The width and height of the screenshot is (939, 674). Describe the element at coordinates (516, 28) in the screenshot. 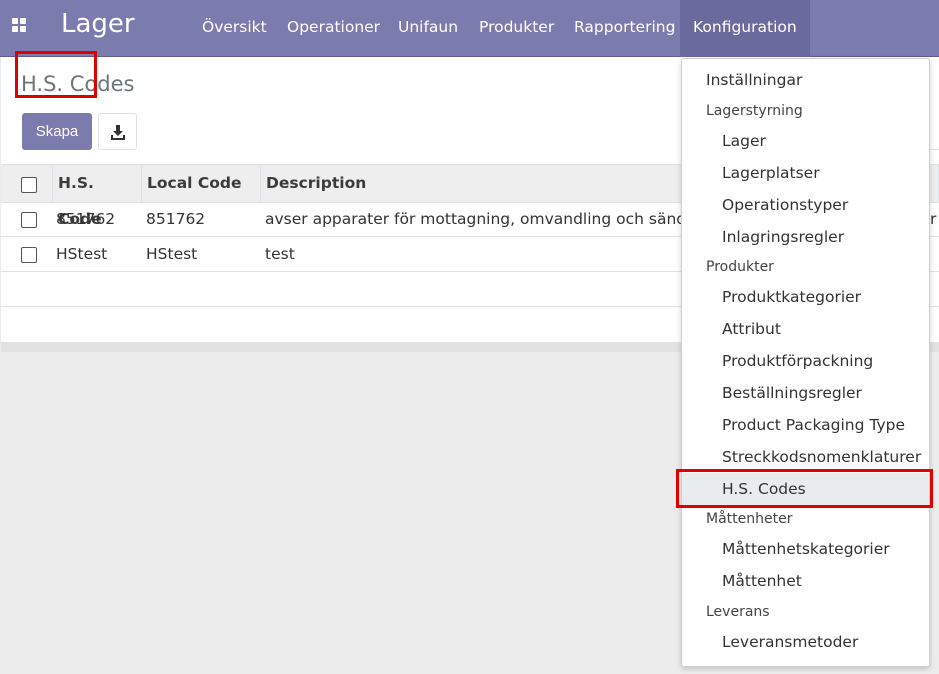

I see `menu-produkter: Produkter` at that location.